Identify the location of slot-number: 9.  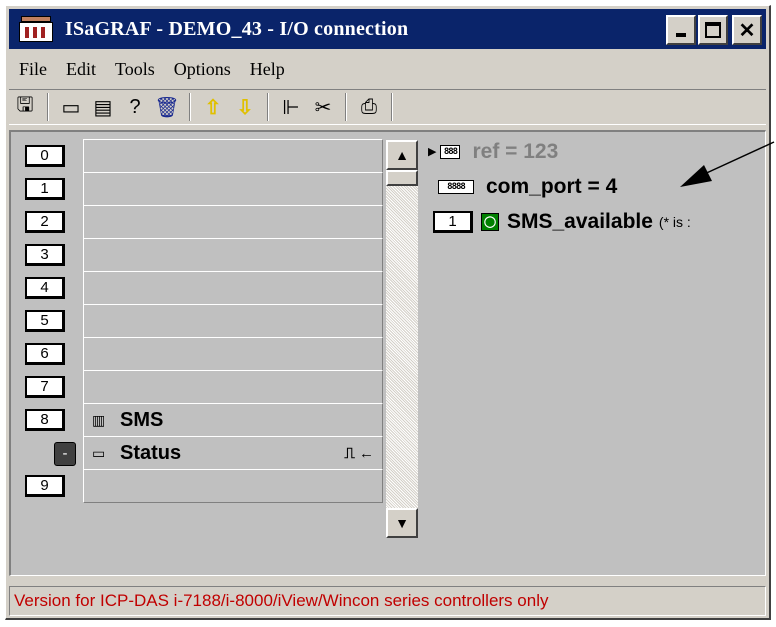
(45, 486).